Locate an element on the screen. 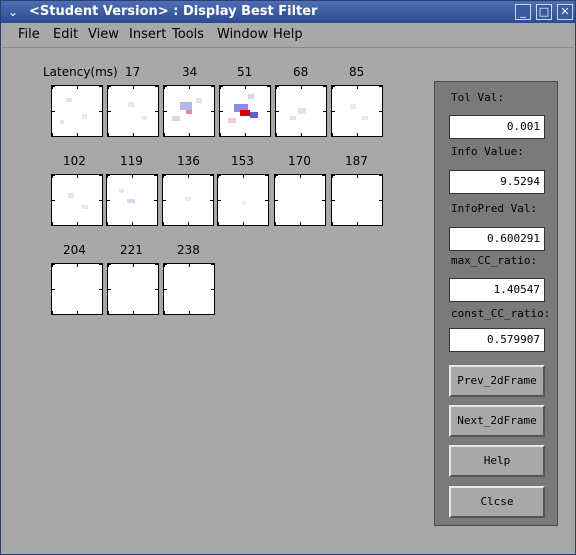 This screenshot has height=555, width=576. latency-label: 221 is located at coordinates (131, 250).